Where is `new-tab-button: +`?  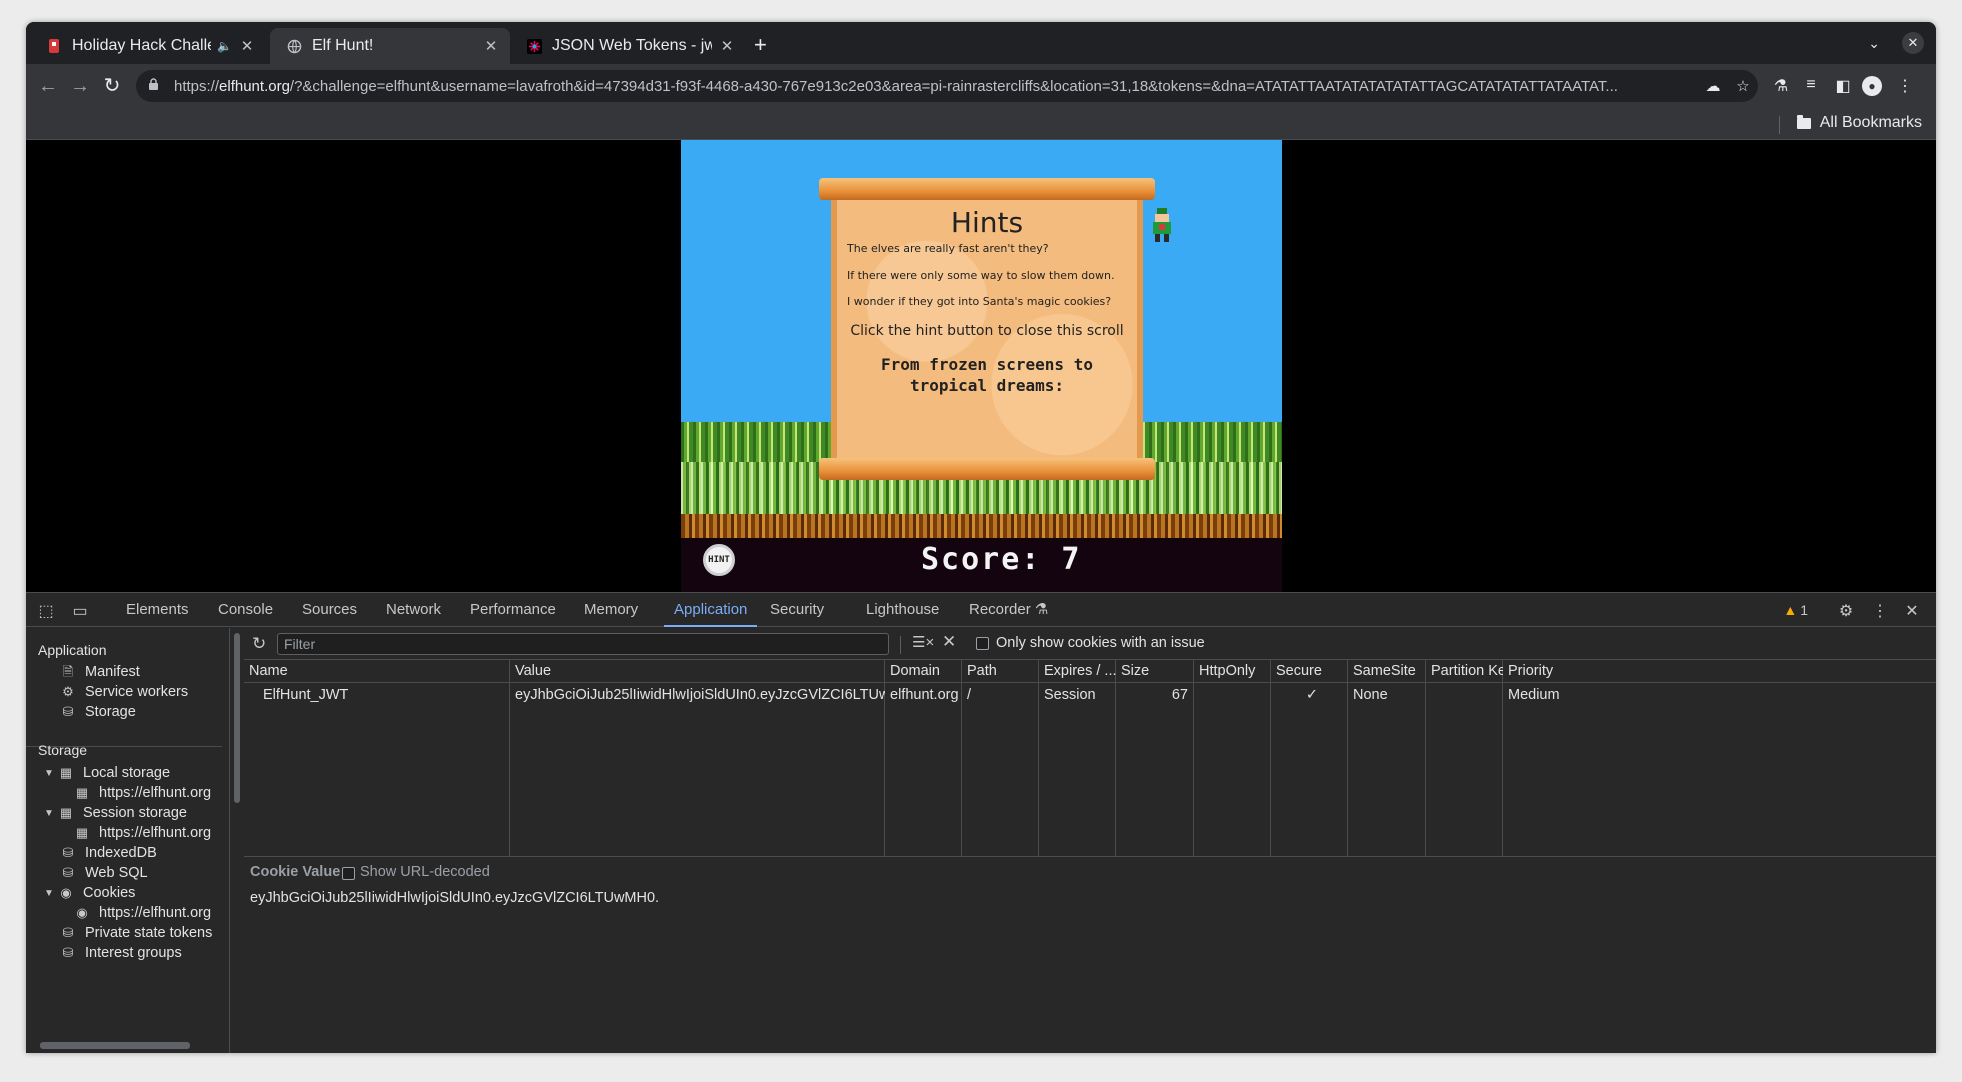 new-tab-button: + is located at coordinates (760, 45).